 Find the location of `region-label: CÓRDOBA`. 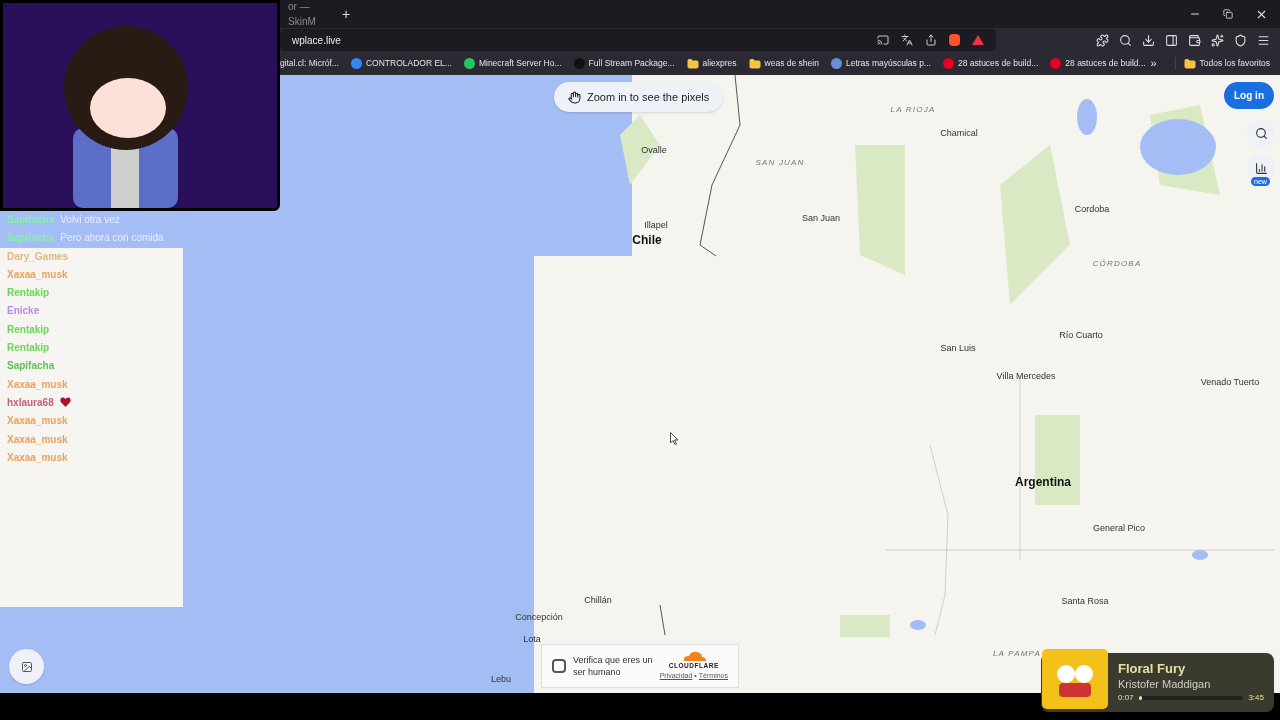

region-label: CÓRDOBA is located at coordinates (1117, 264).